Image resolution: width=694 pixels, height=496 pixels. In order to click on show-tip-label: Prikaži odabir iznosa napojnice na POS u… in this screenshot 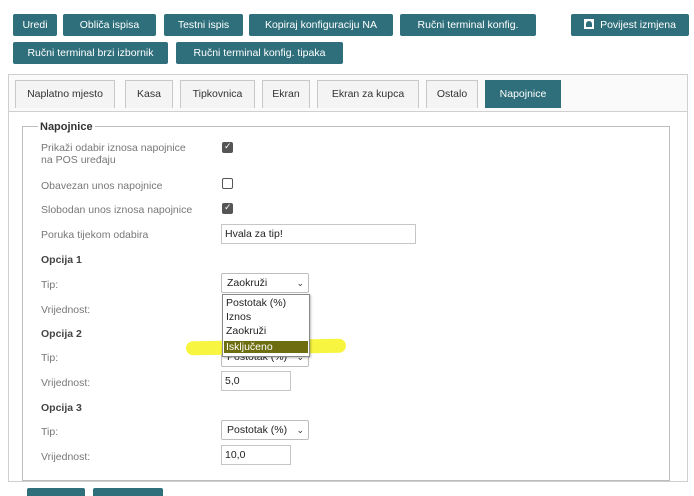, I will do `click(113, 154)`.